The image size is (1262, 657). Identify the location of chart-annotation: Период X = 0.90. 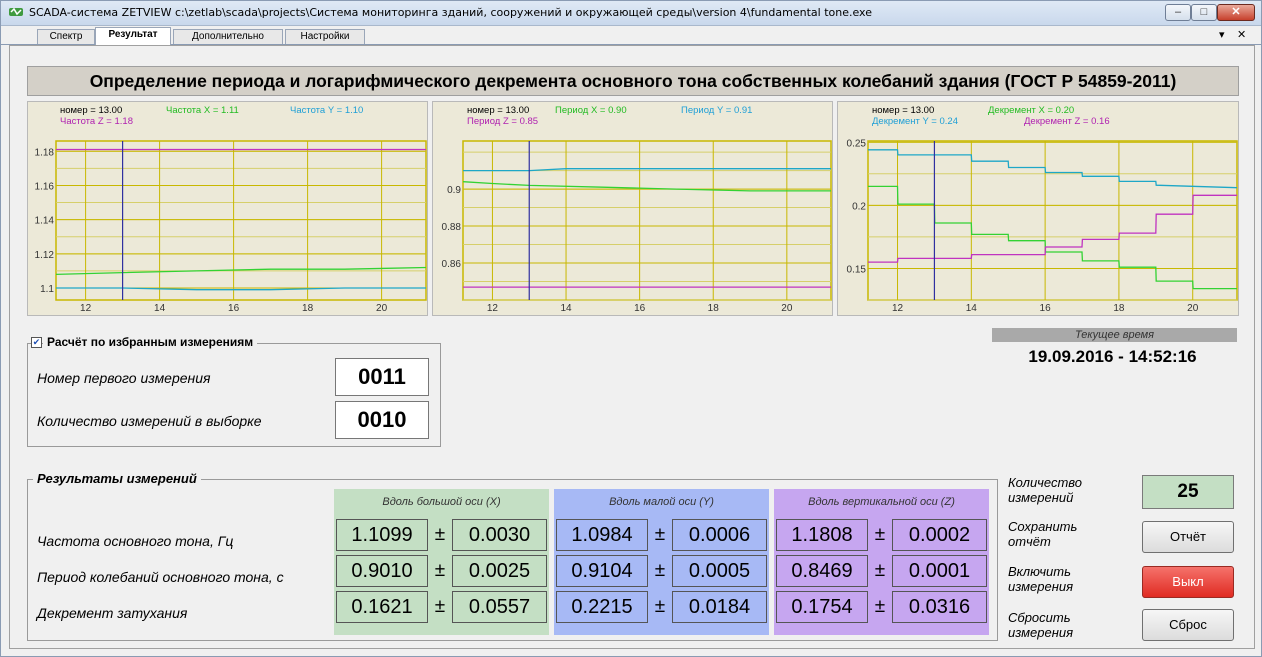
(591, 110).